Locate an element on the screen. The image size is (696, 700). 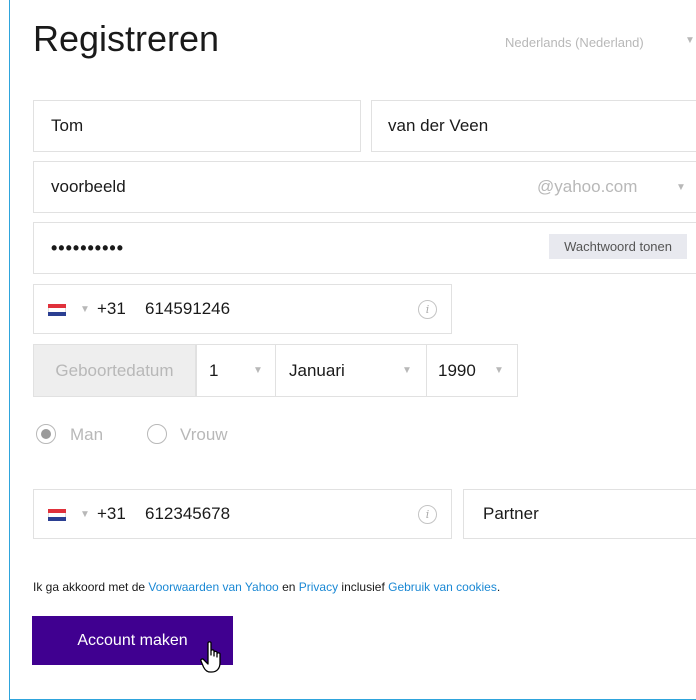
birth-day-select: 1 ▼ is located at coordinates (236, 370).